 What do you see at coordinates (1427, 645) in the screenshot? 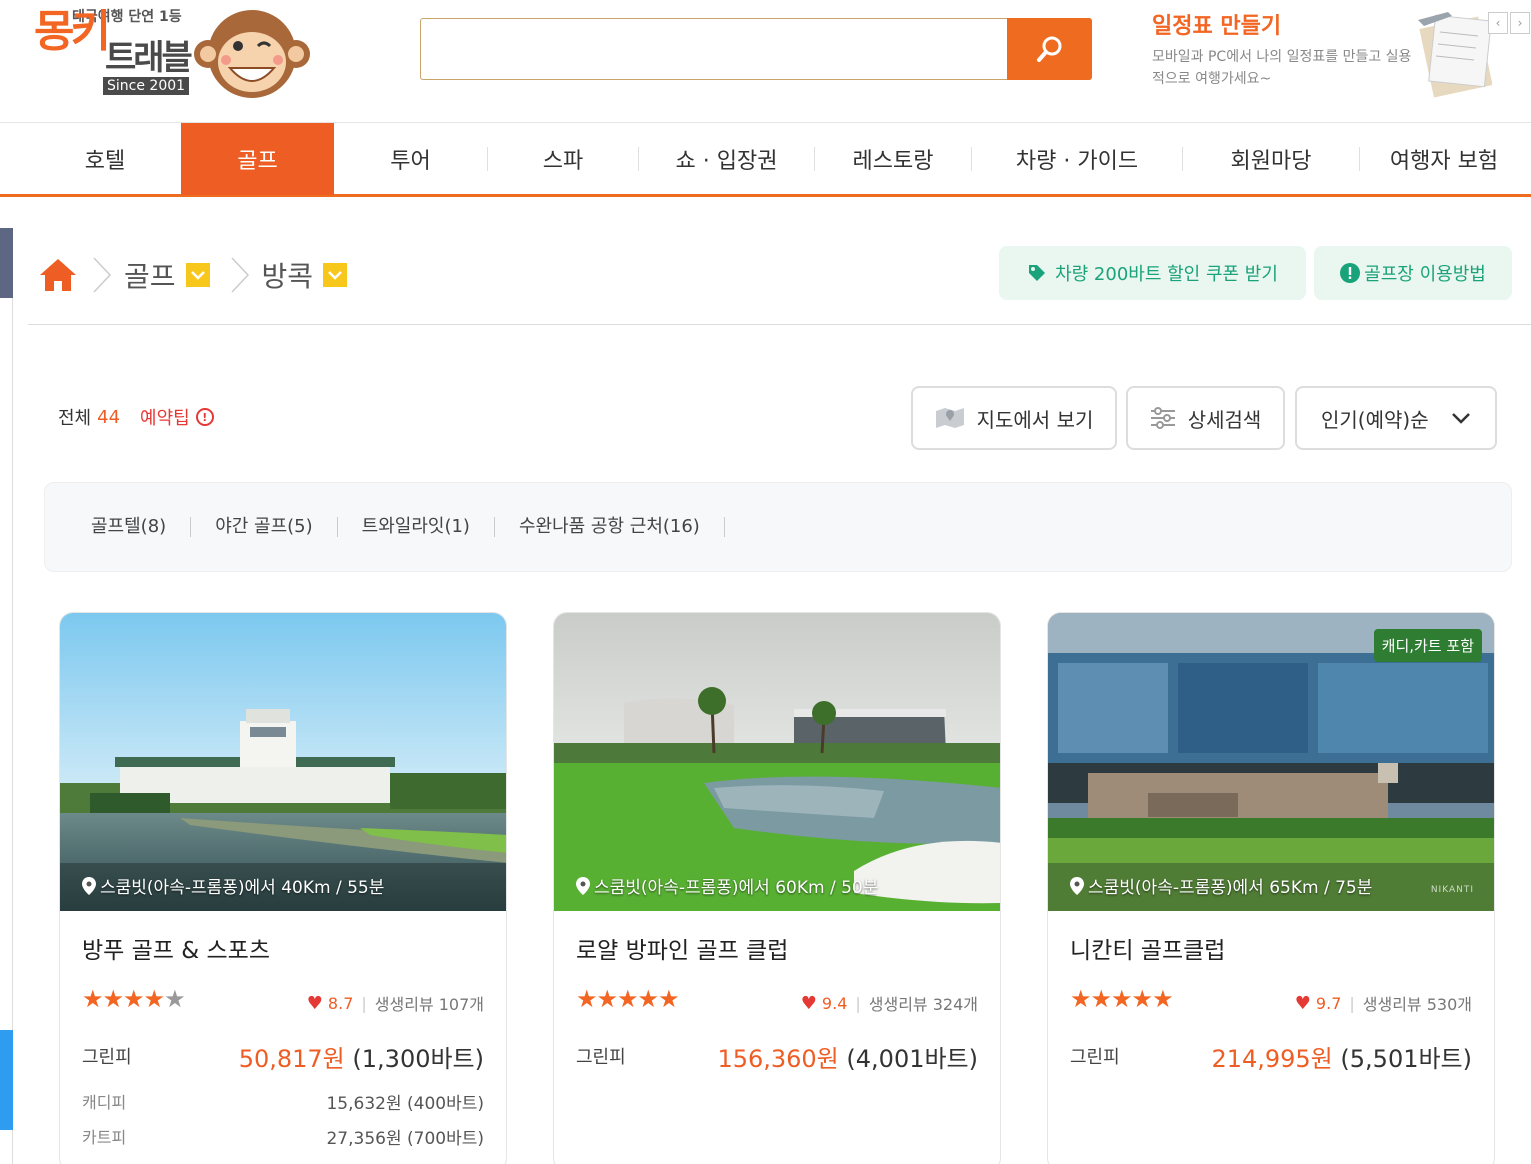
I see `included-badge: 캐디,카트 포함` at bounding box center [1427, 645].